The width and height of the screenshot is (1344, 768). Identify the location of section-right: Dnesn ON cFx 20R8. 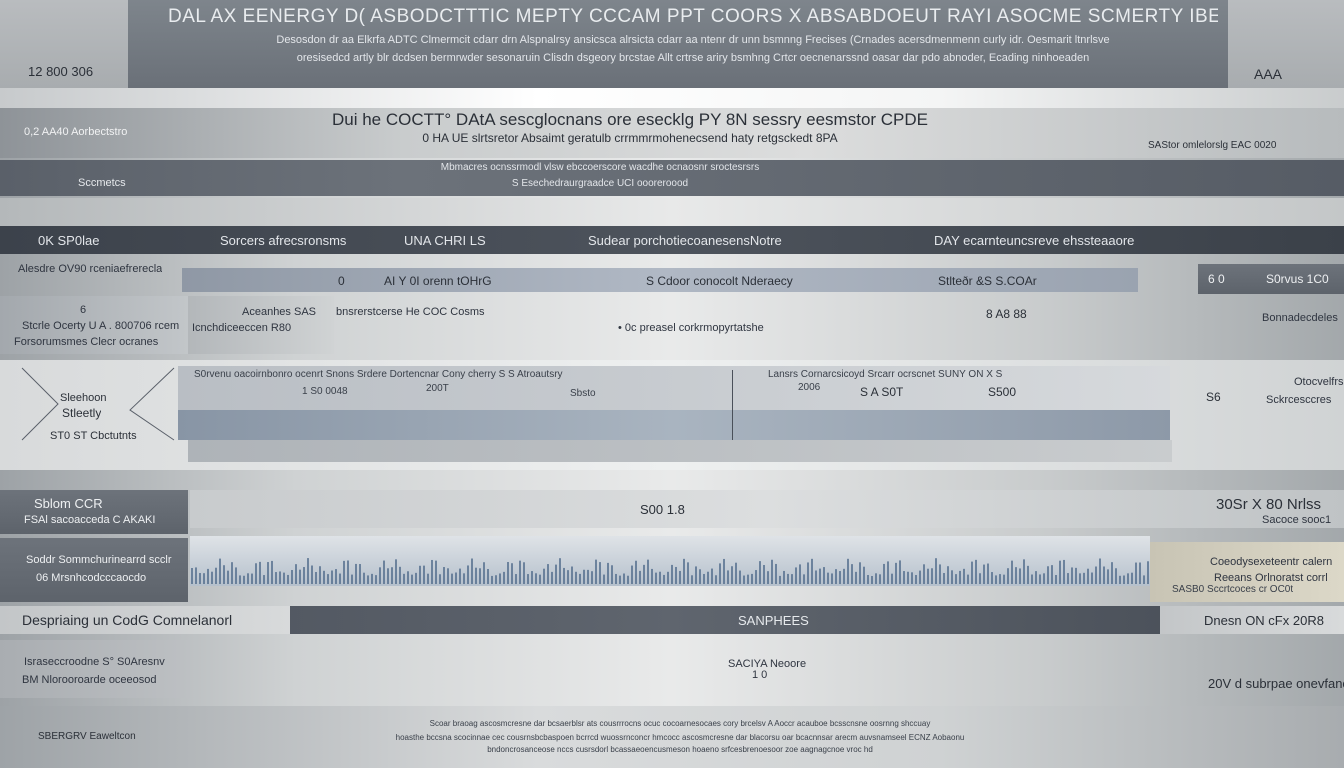
(1264, 620).